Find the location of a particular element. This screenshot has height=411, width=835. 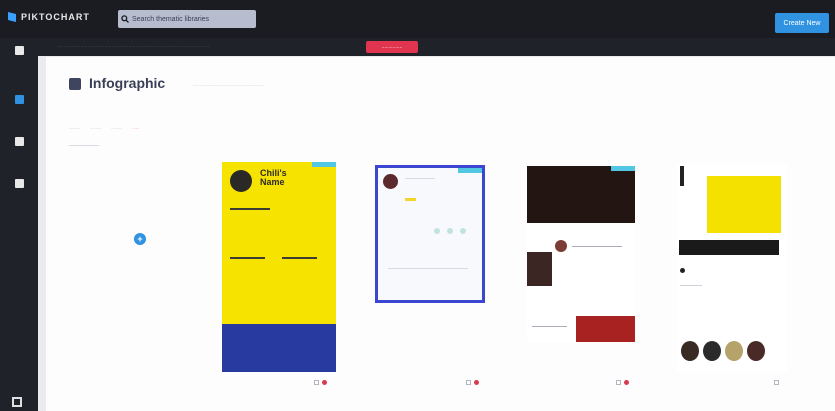

sidebar-item-presentation is located at coordinates (19, 143).